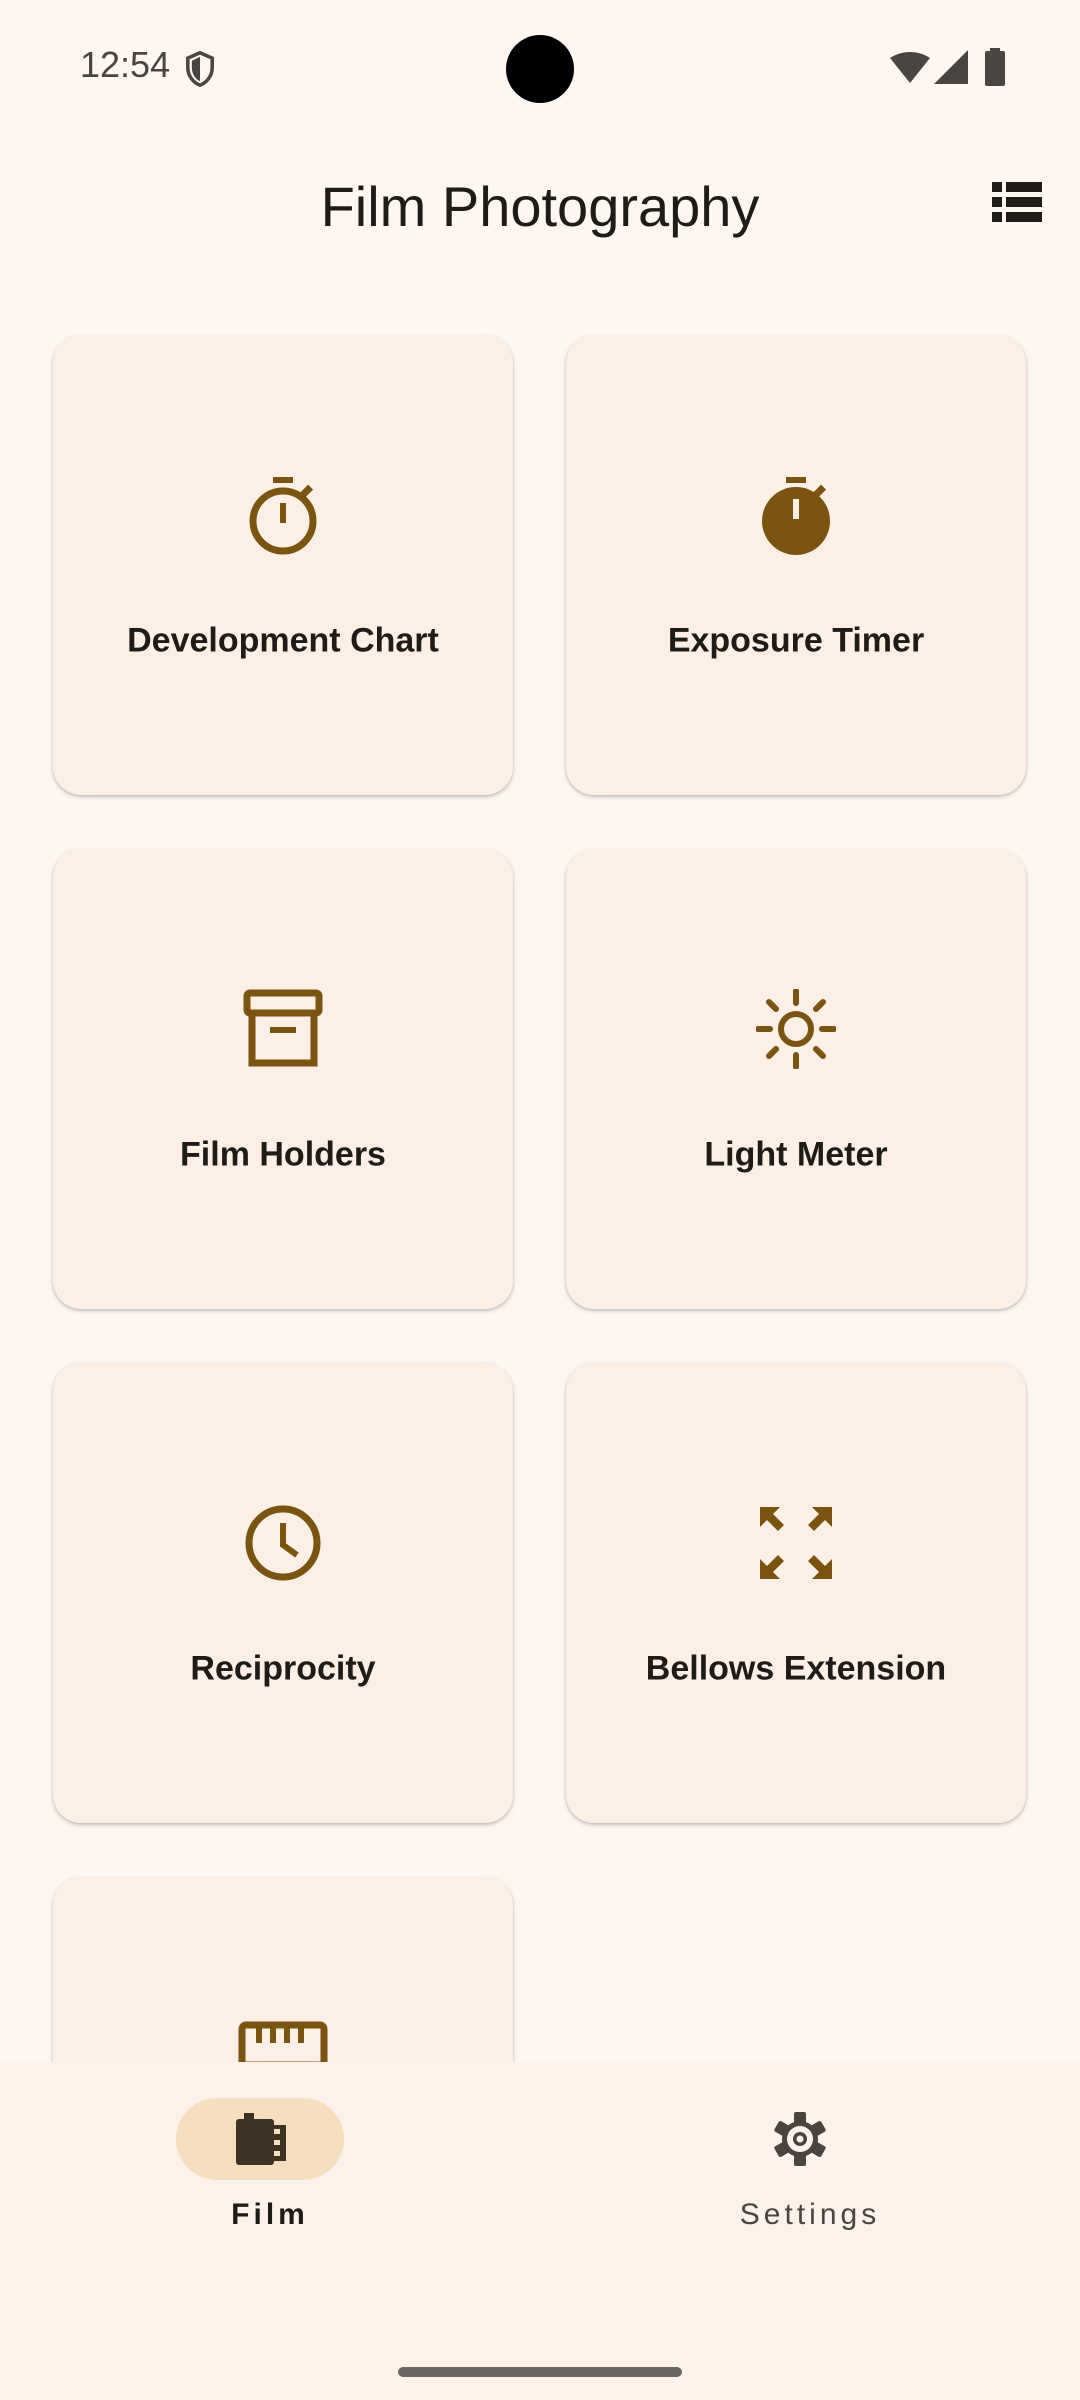  What do you see at coordinates (283, 565) in the screenshot?
I see `tile-development-chart: Development Chart` at bounding box center [283, 565].